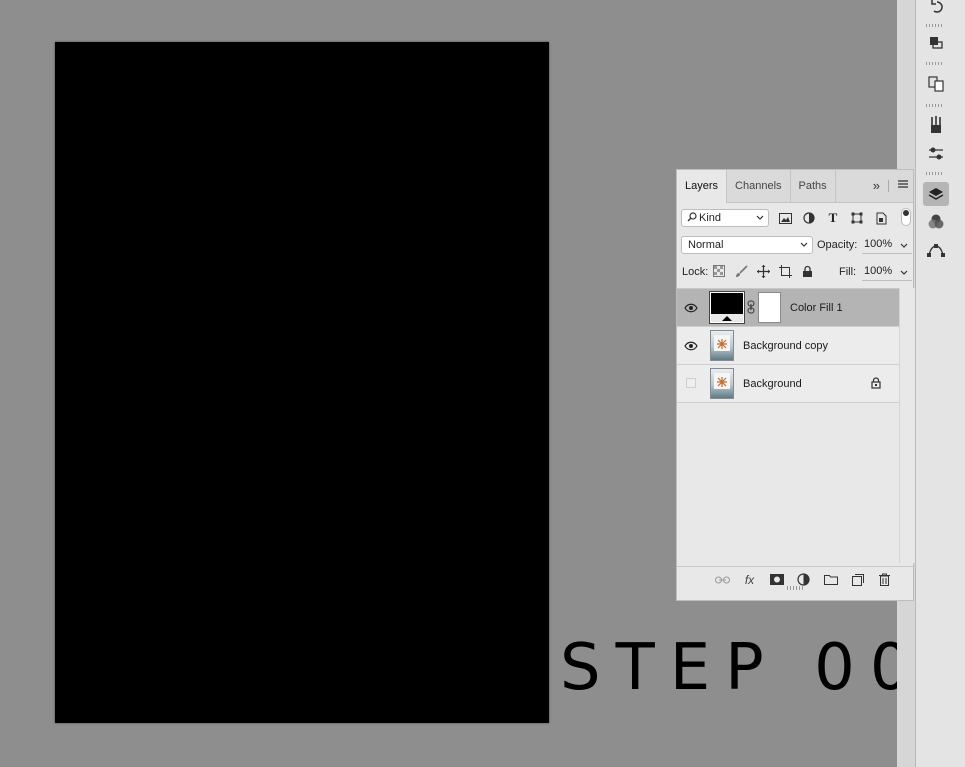  I want to click on smart-object-filter-icon, so click(881, 218).